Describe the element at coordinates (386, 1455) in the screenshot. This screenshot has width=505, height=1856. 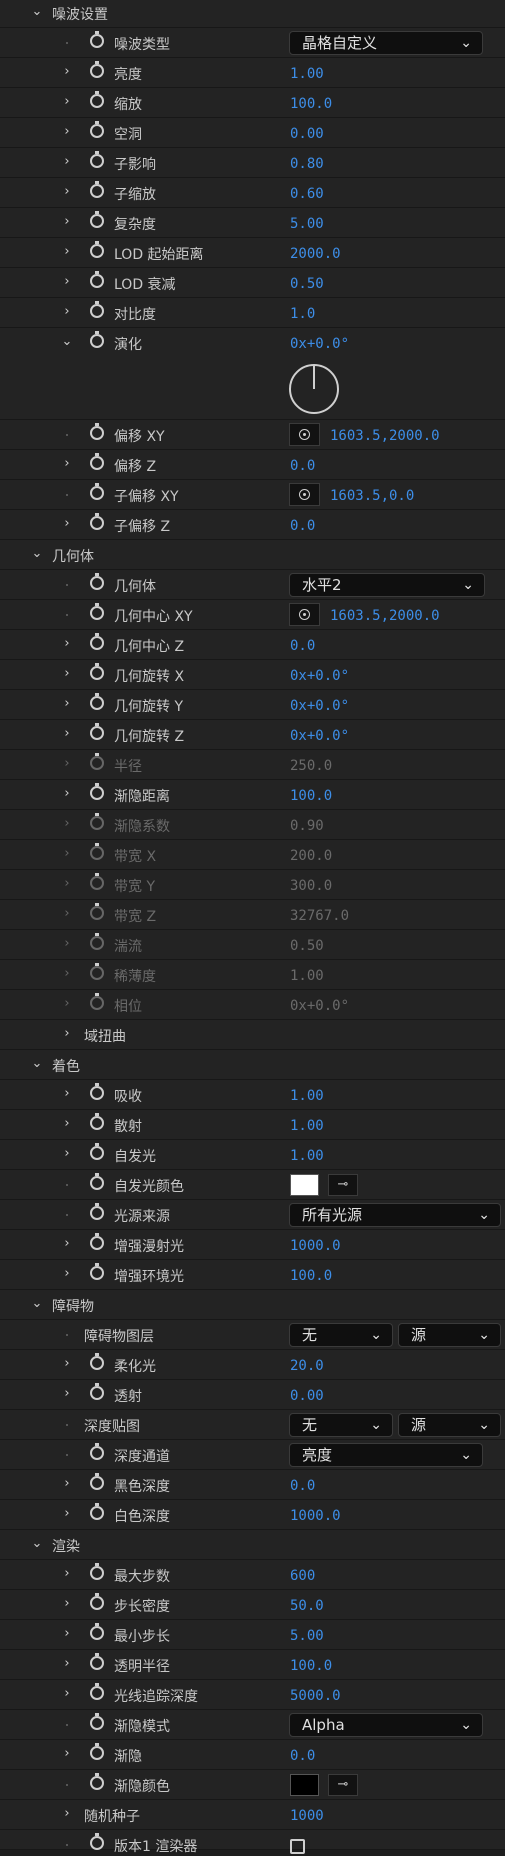
I see `depth-channel-dropdown: 亮度 ⌄` at that location.